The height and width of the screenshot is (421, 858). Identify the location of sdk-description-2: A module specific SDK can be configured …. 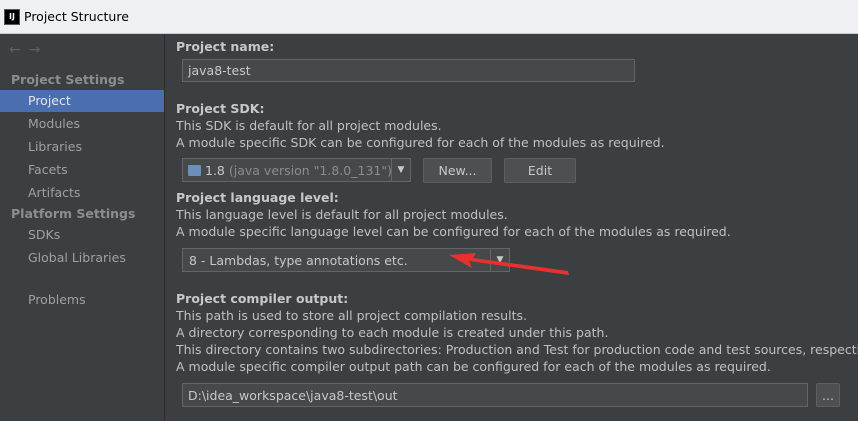
(420, 142).